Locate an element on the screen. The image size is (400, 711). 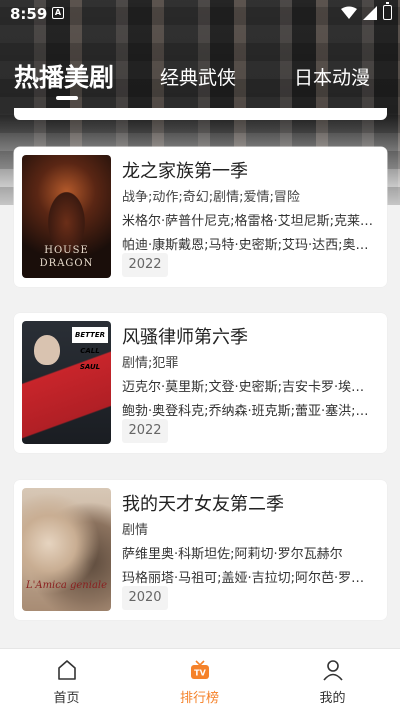
poster-text: DRAGON is located at coordinates (66, 263).